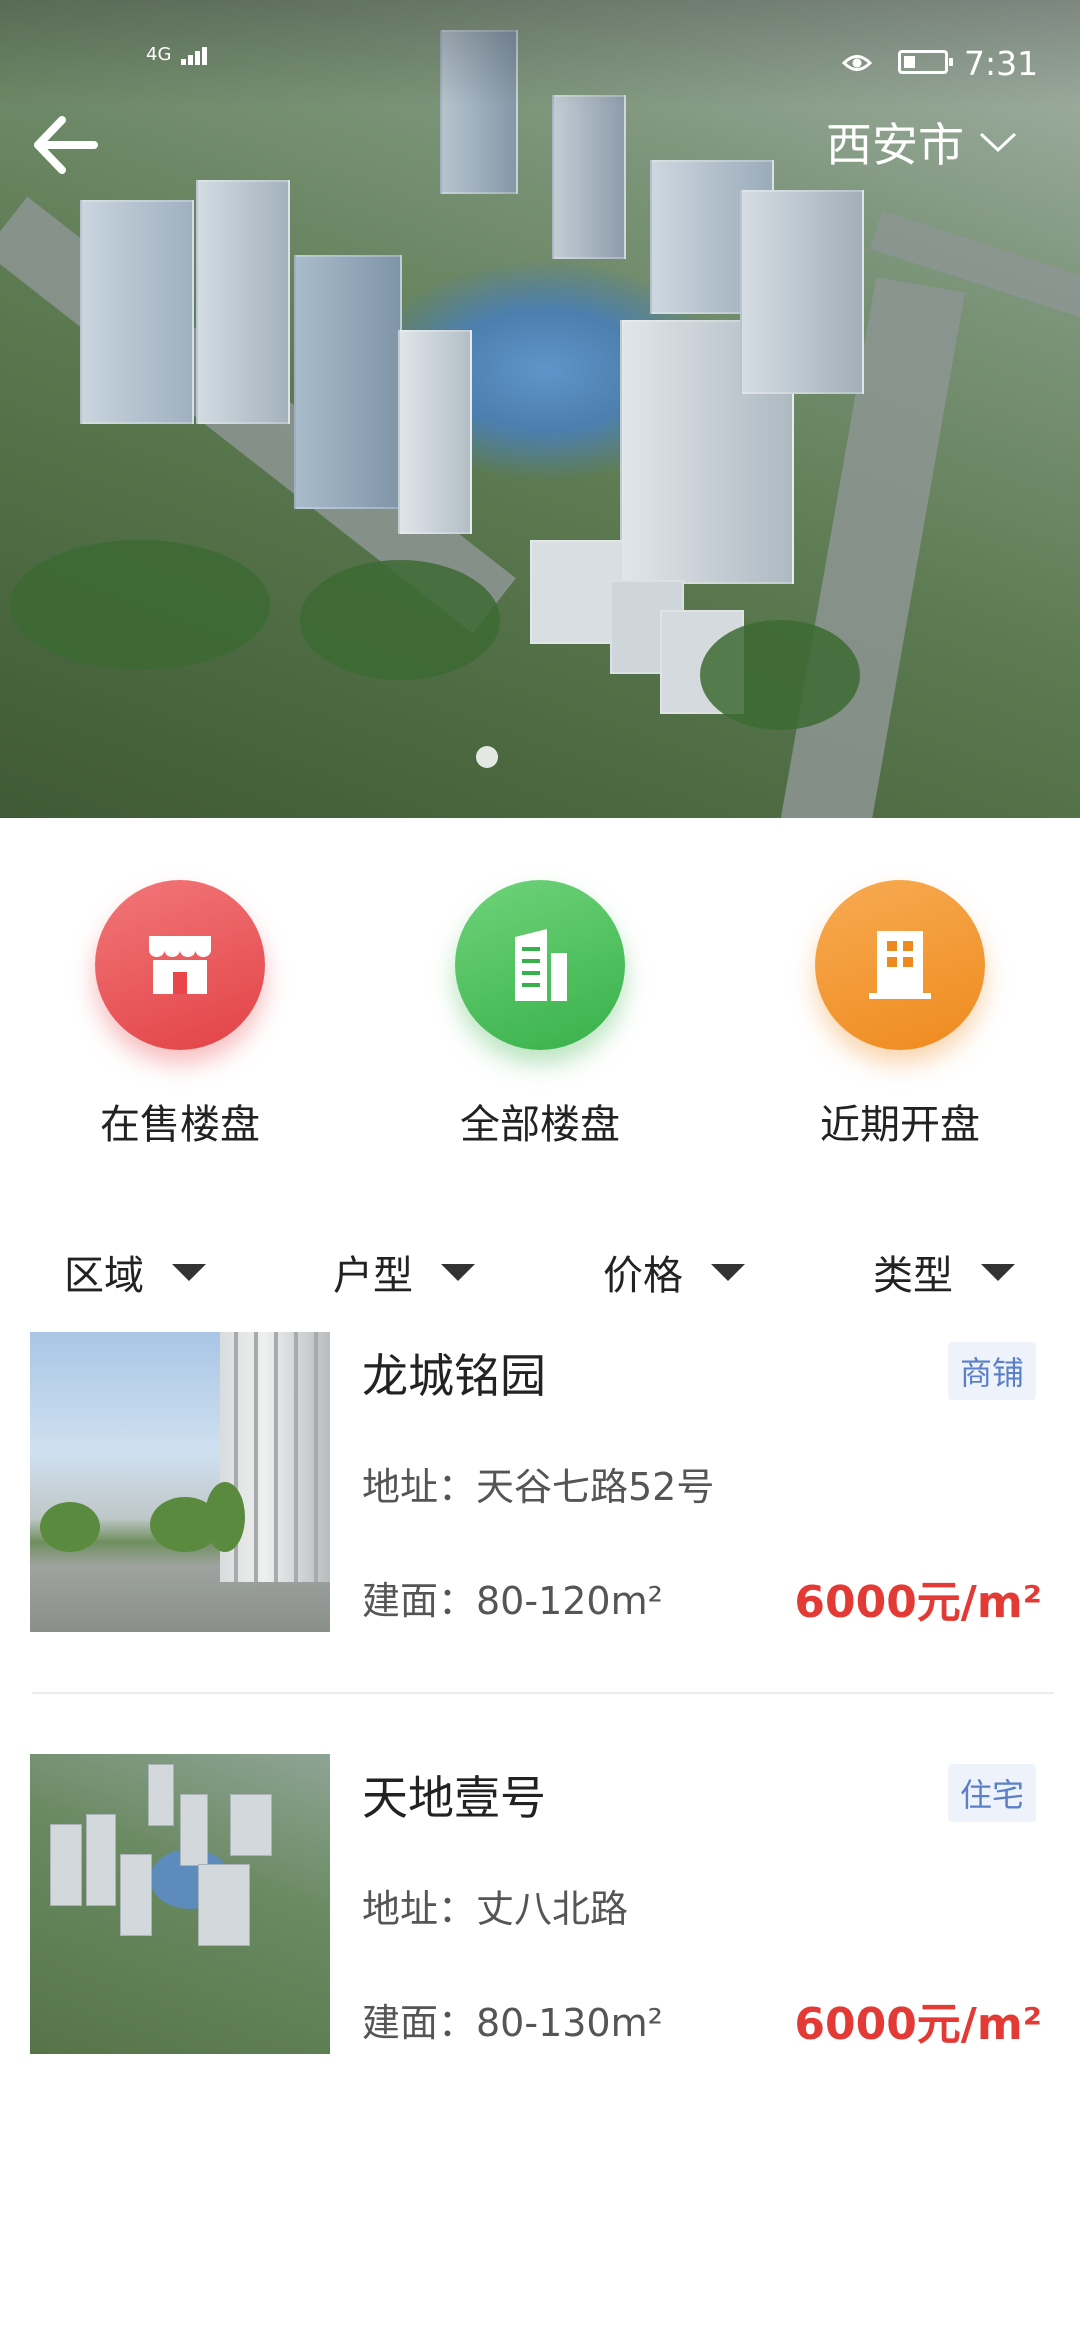  I want to click on listing-title: 龙城铭园, so click(454, 1376).